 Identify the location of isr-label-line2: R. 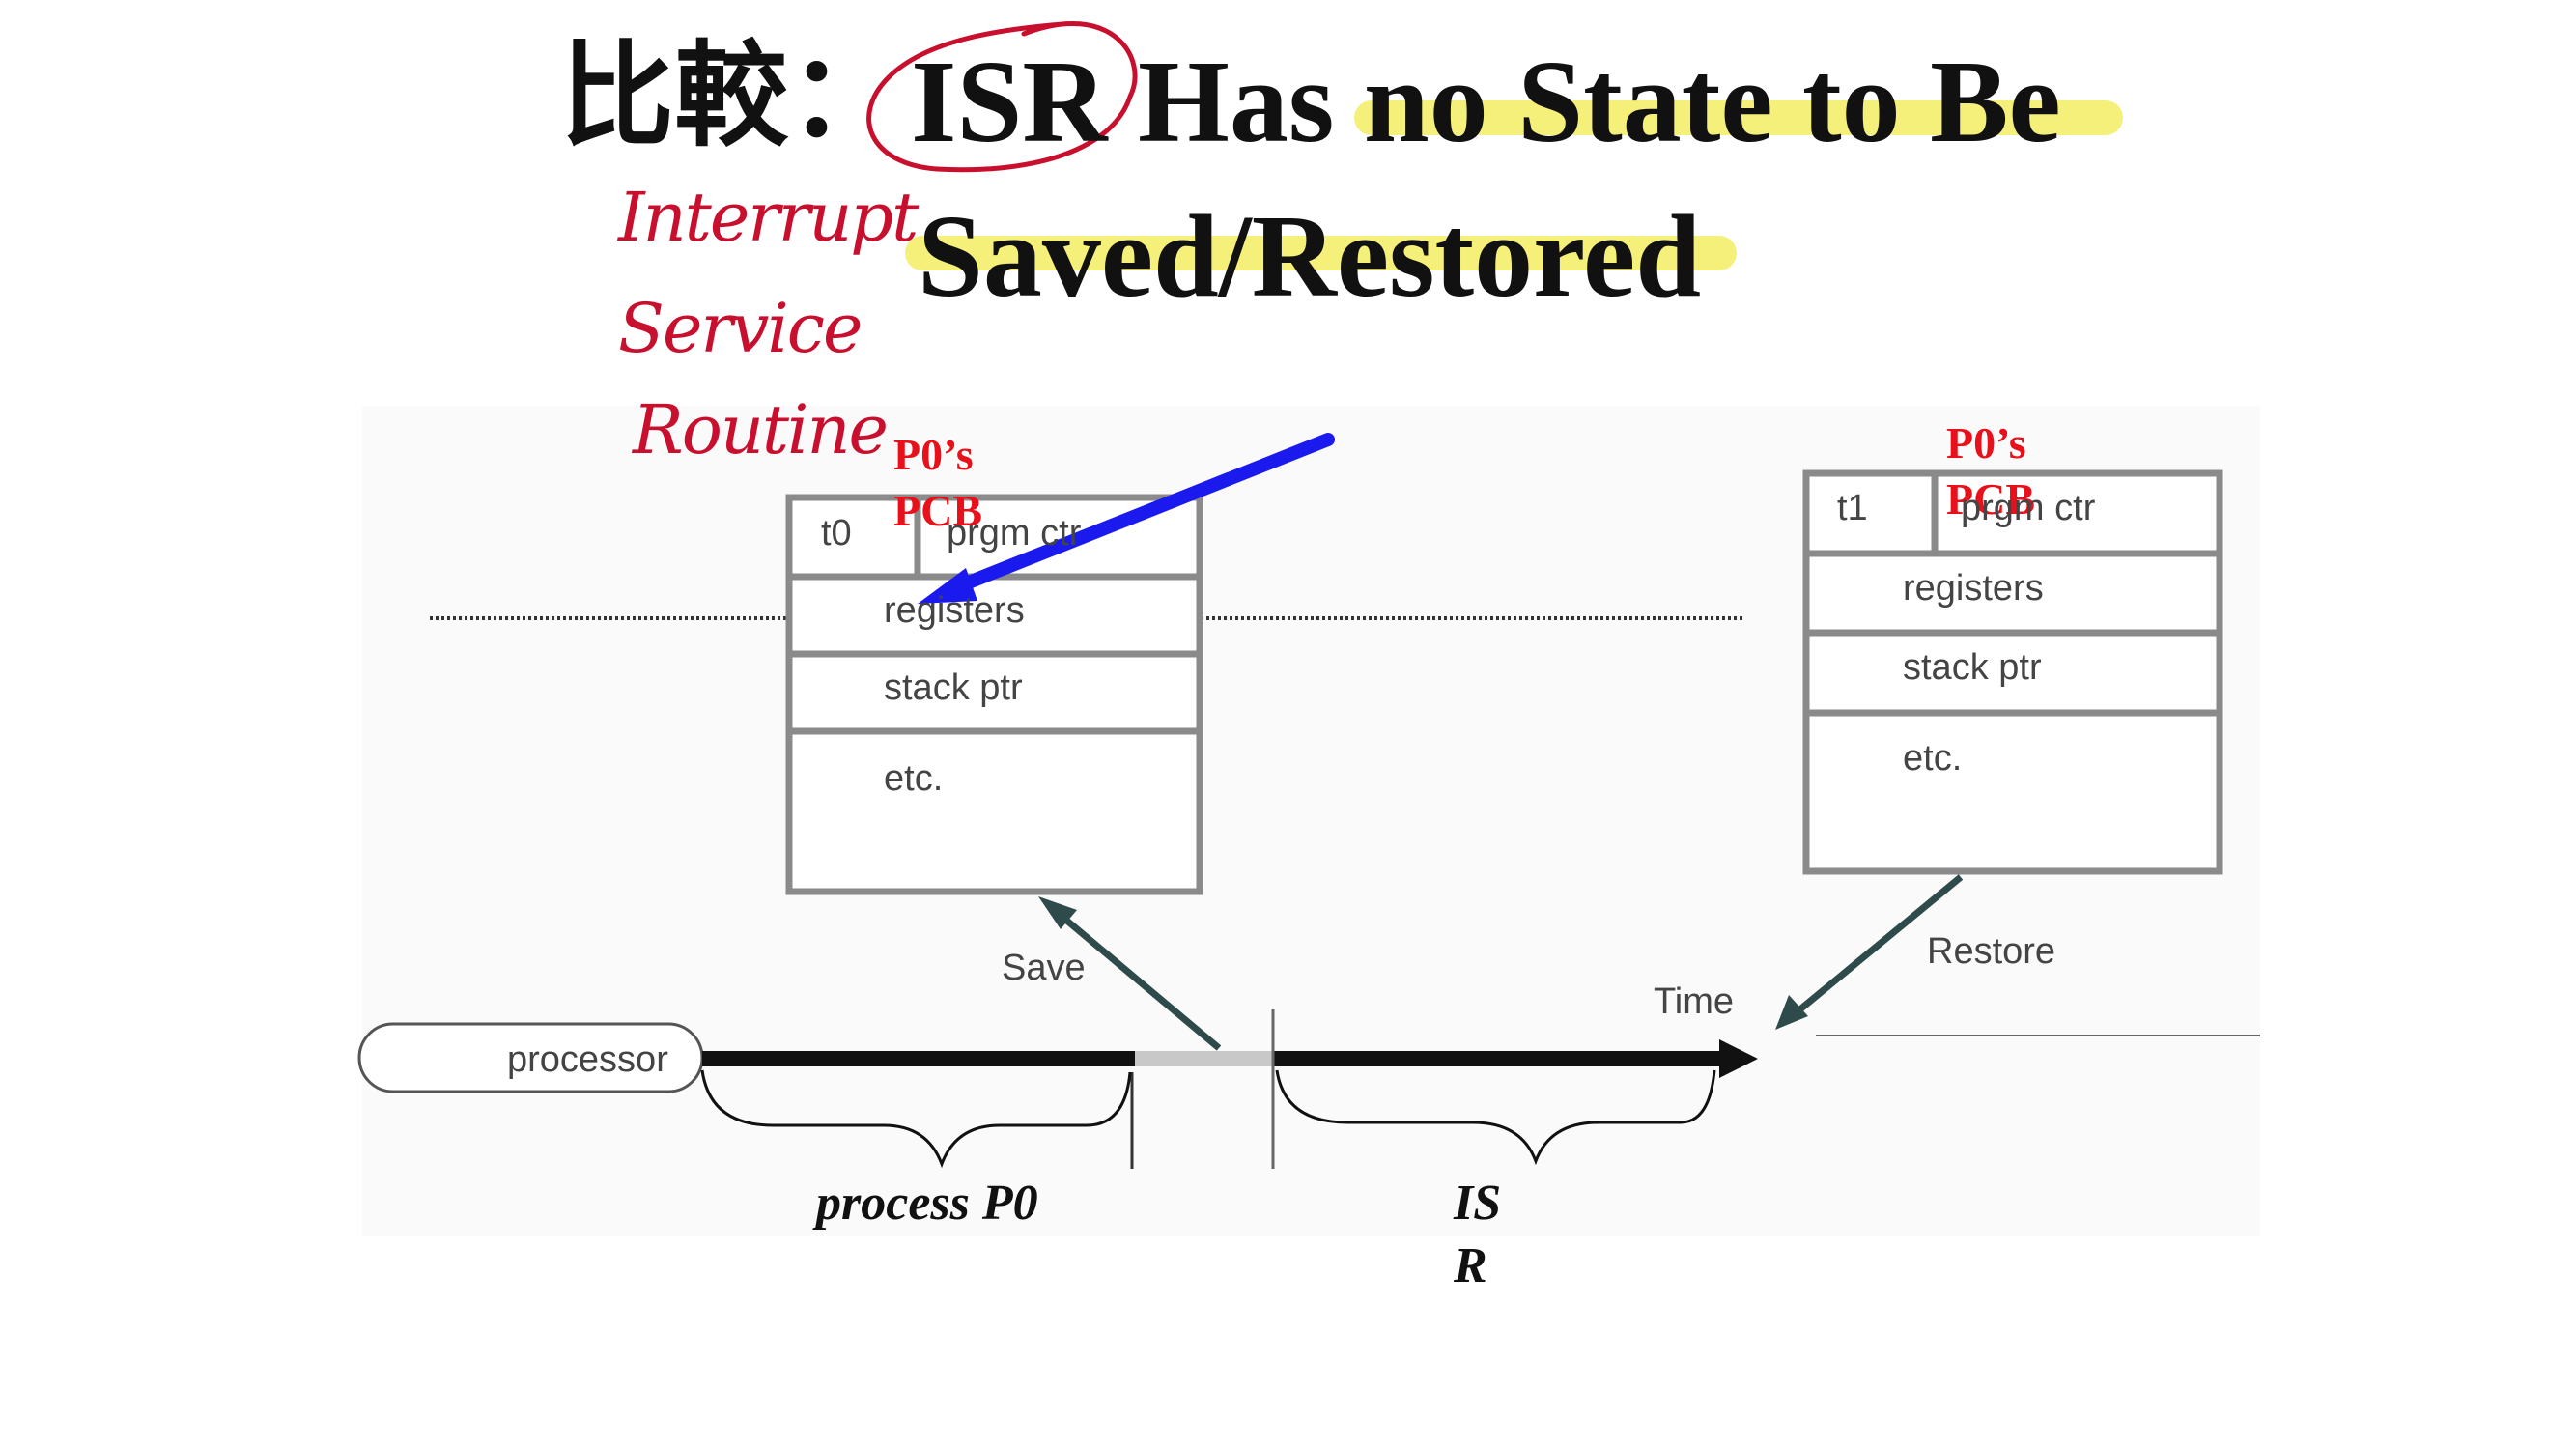
(1470, 1265).